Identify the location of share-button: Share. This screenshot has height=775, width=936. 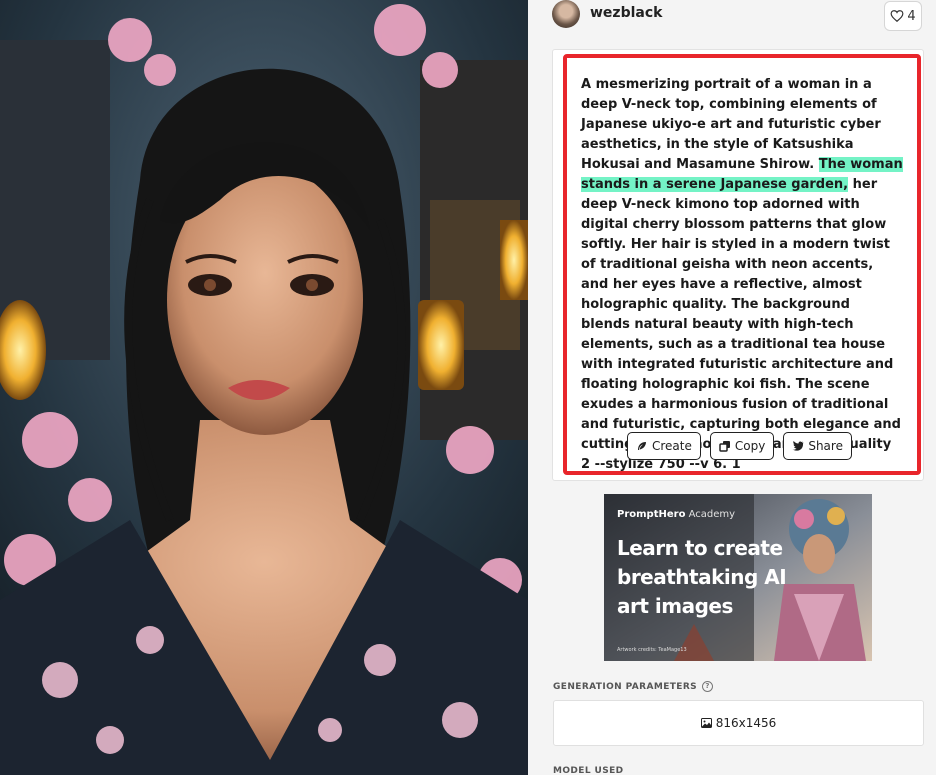
(817, 446).